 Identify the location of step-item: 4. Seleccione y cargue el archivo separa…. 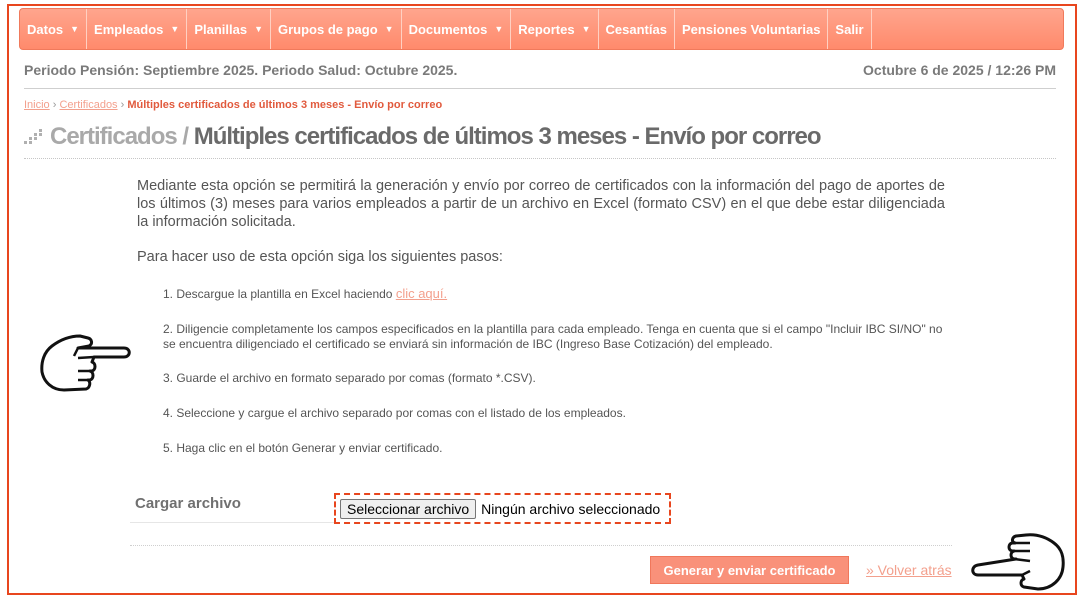
(394, 413).